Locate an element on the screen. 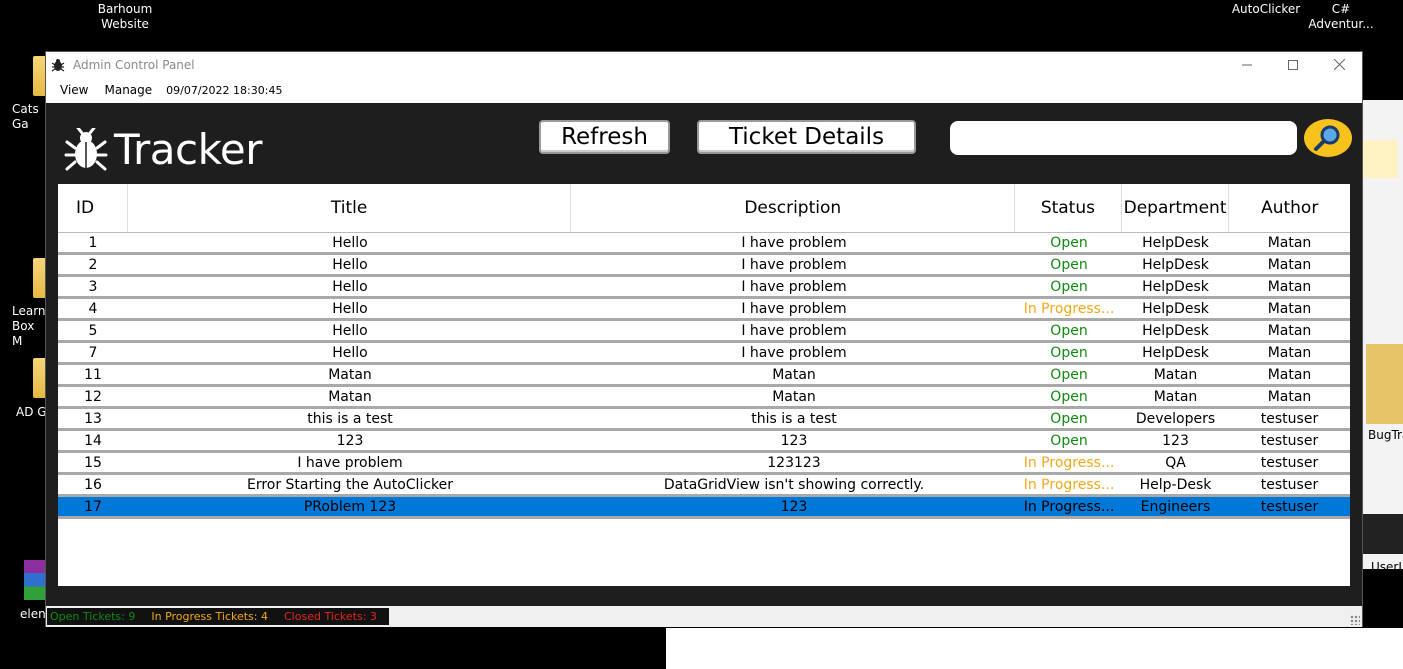 The height and width of the screenshot is (669, 1403). table-row: 14 123 123 Open 123 testuser is located at coordinates (704, 442).